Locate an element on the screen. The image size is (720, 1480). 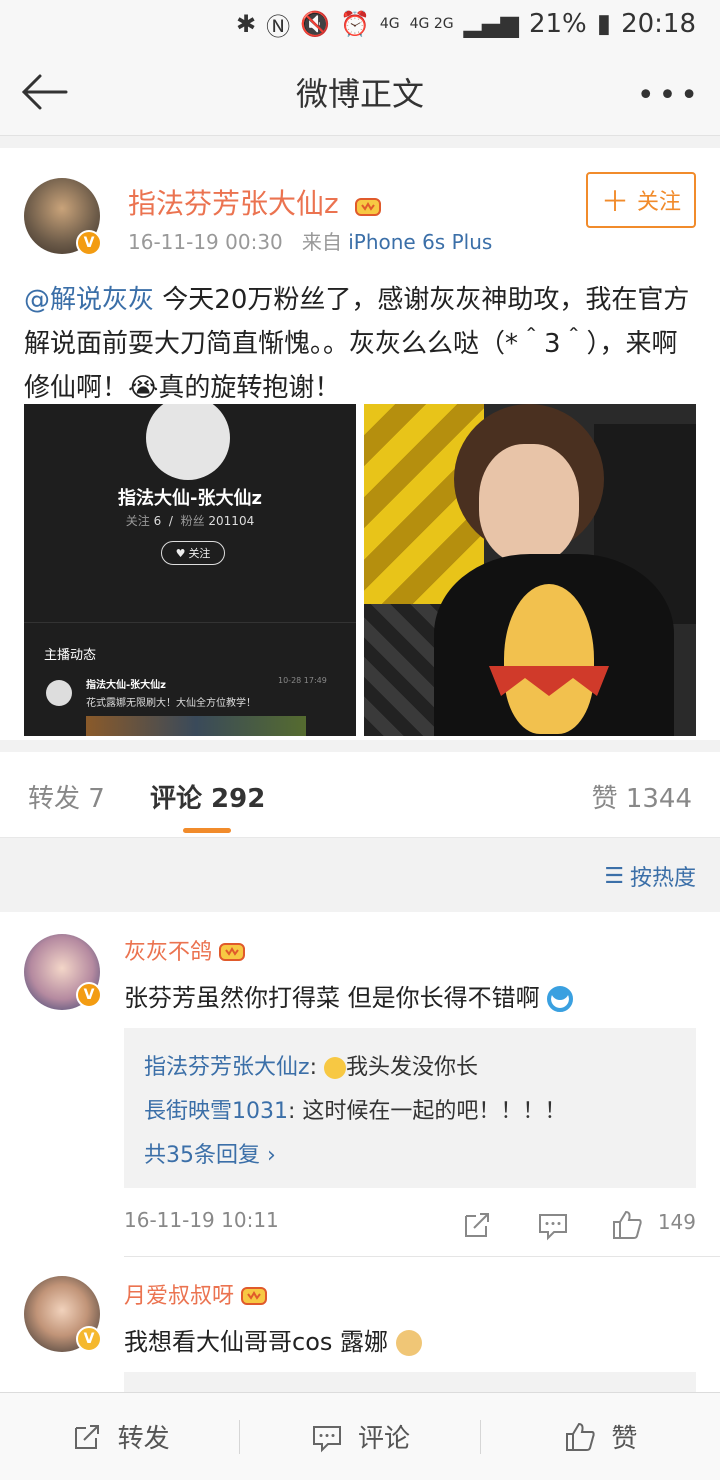
reply-item: 長街映雪1031: 这时候在一起的吧！！！！ is located at coordinates (355, 1111).